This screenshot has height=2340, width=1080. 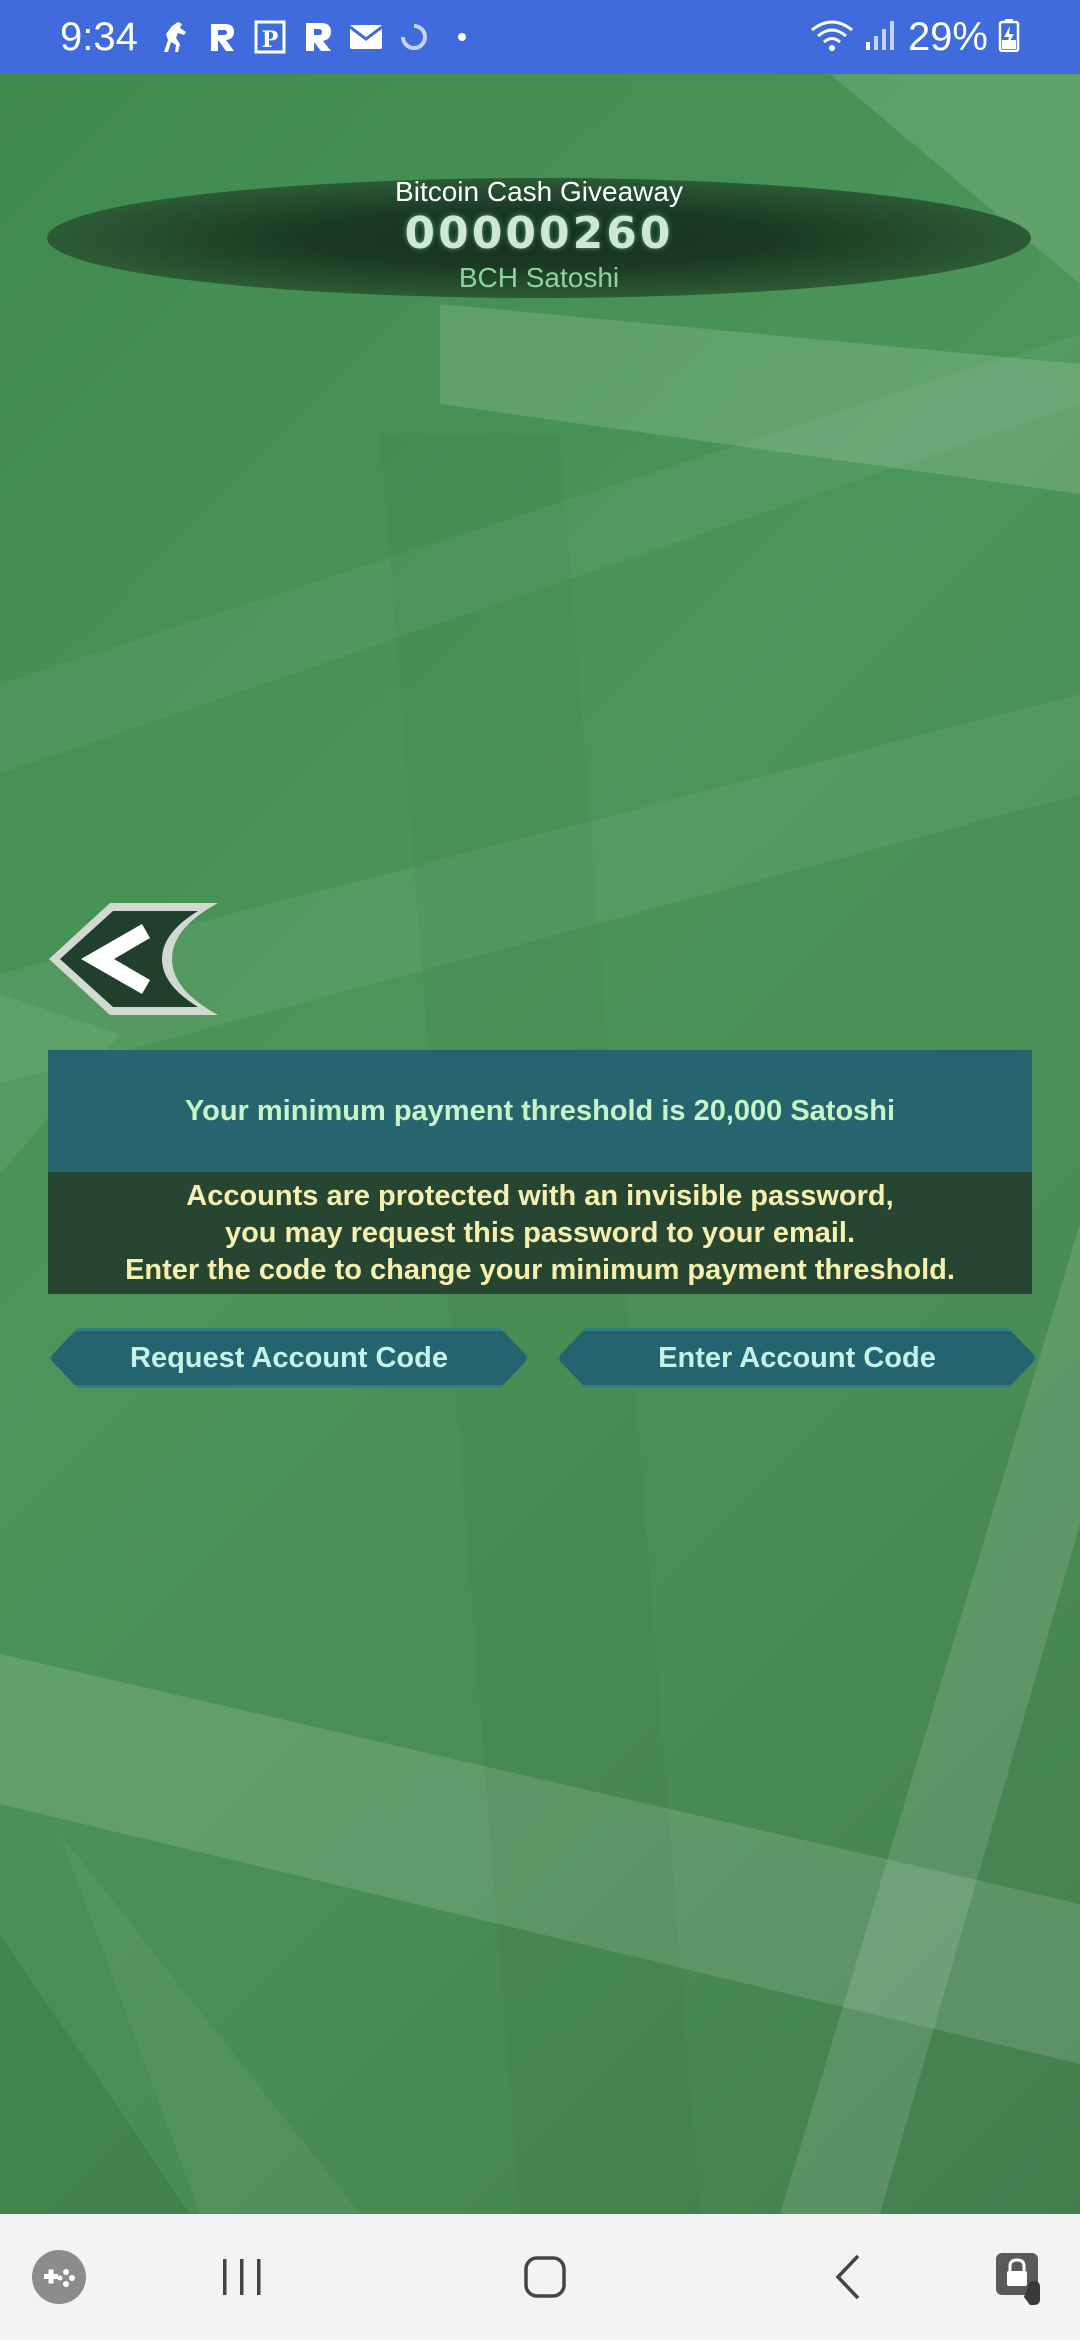 I want to click on screen-lock-icon, so click(x=1018, y=2279).